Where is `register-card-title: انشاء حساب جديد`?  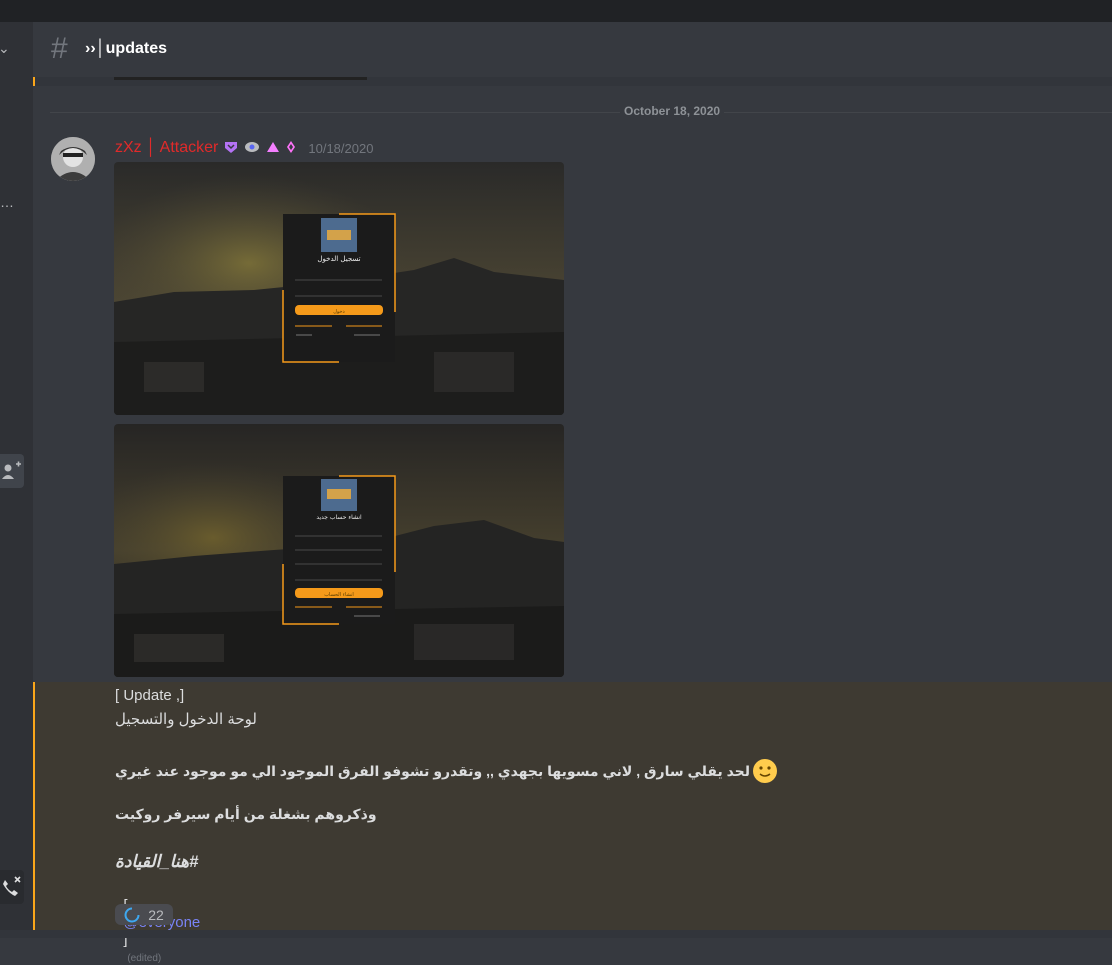 register-card-title: انشاء حساب جديد is located at coordinates (339, 517).